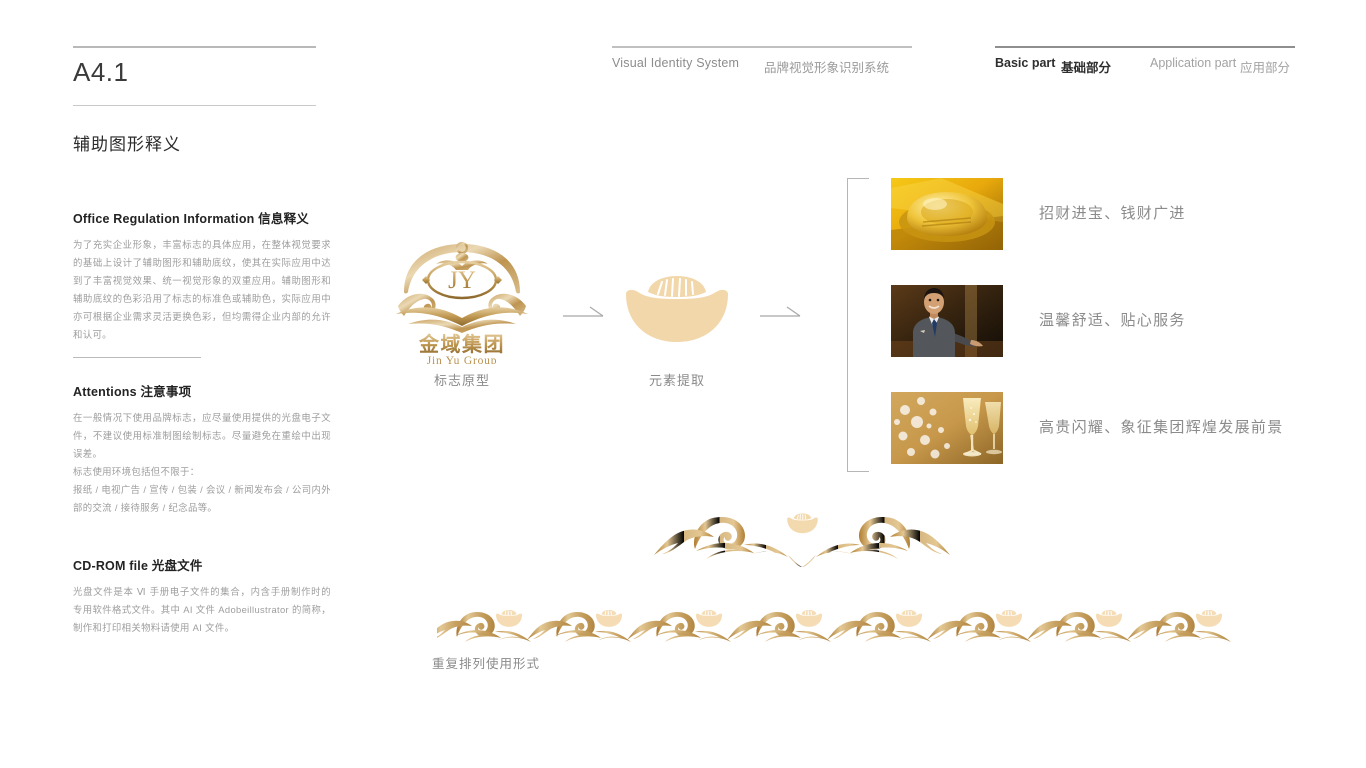 This screenshot has width=1366, height=768. I want to click on sidebar-heading-attentions: Attentions 注意事项, so click(132, 392).